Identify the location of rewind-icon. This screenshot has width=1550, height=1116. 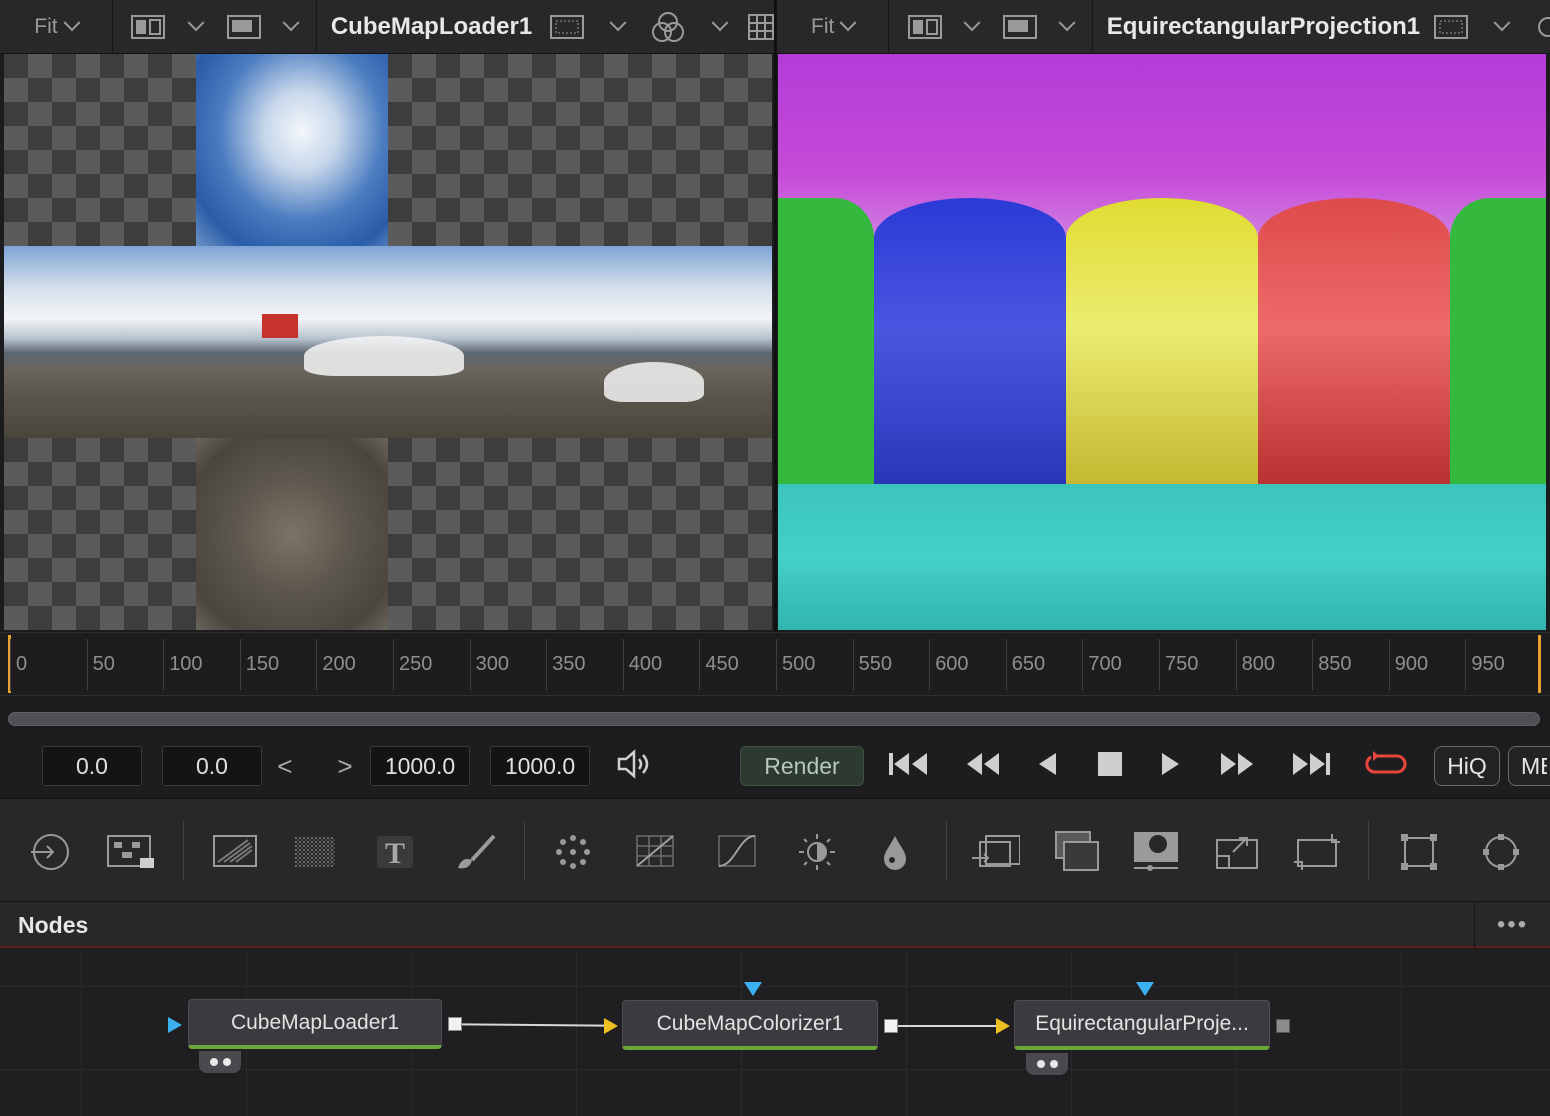
(983, 766).